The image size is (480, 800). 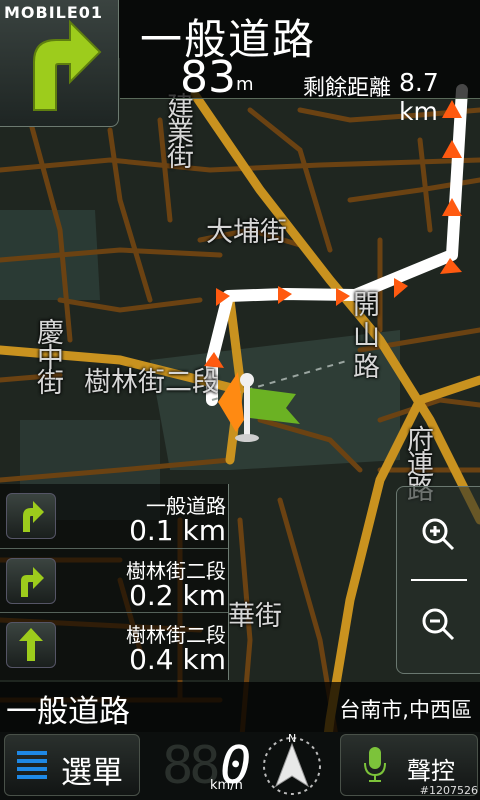 What do you see at coordinates (177, 595) in the screenshot?
I see `maneuver-distance: 0.2 km` at bounding box center [177, 595].